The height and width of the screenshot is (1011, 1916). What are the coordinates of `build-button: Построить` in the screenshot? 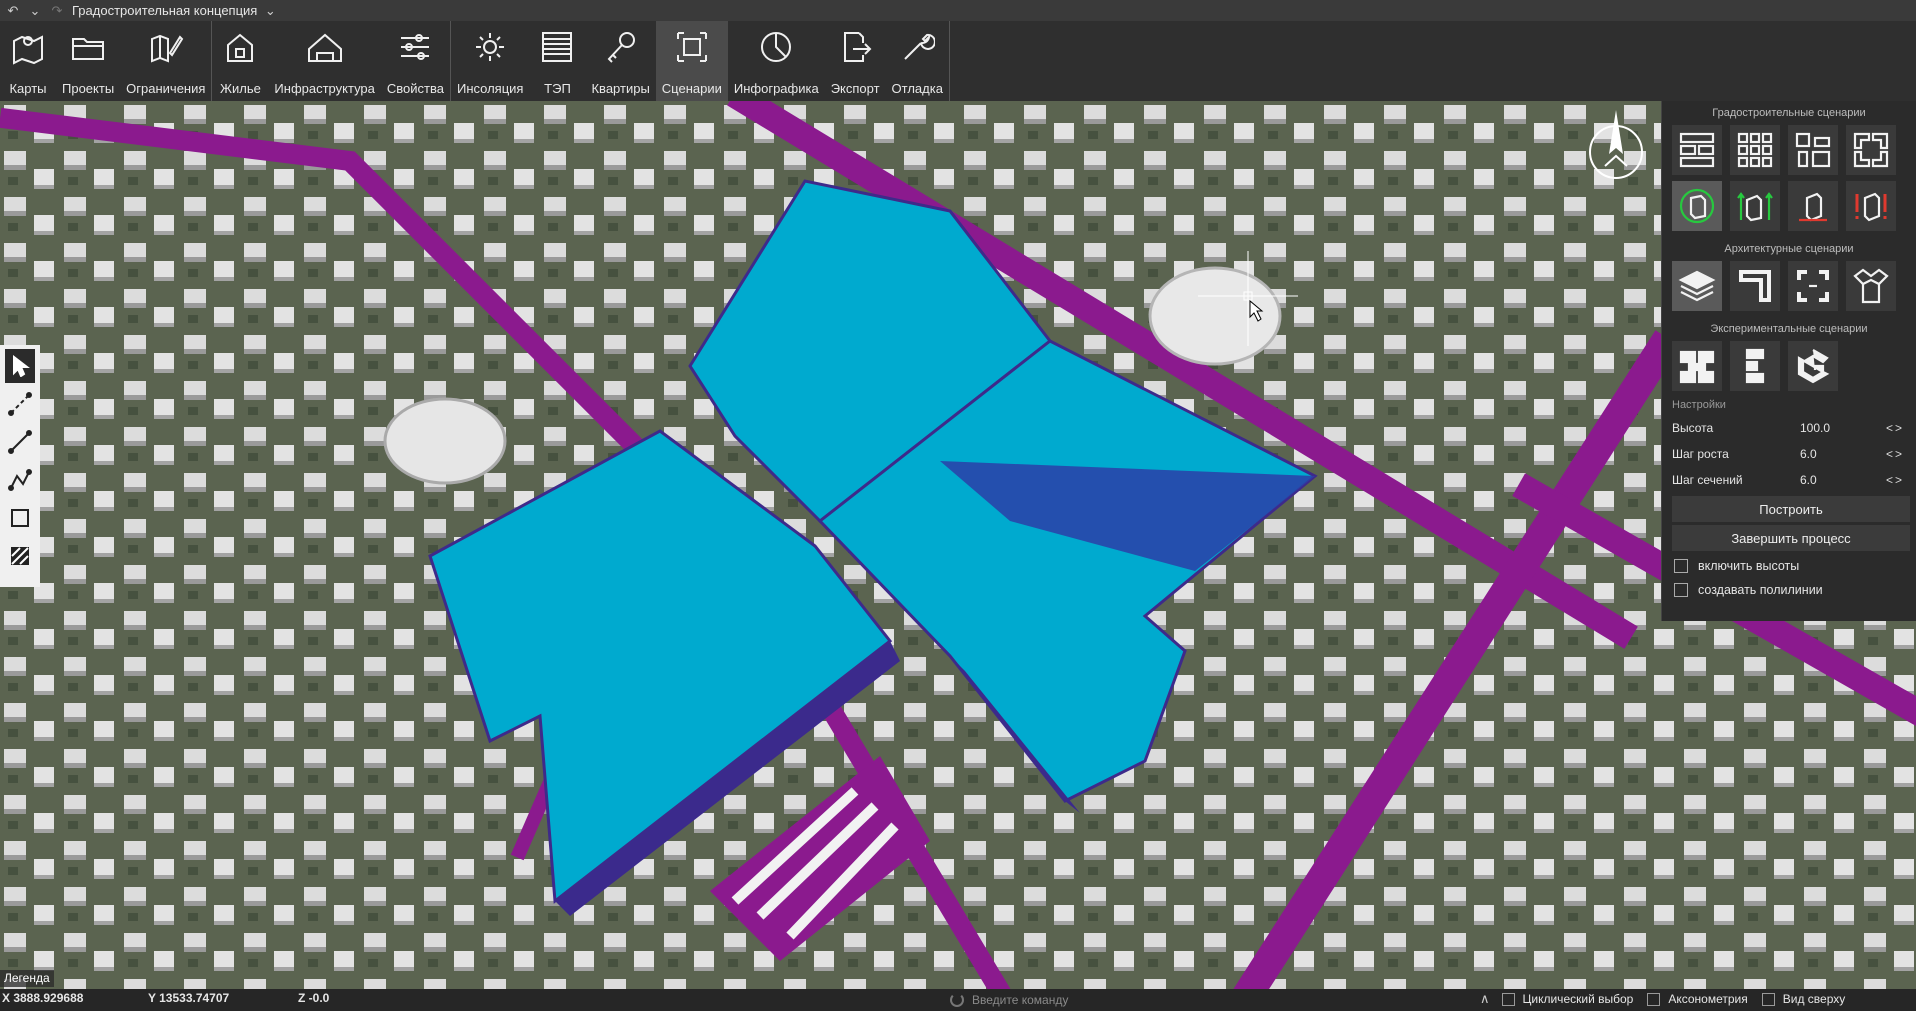 It's located at (1791, 509).